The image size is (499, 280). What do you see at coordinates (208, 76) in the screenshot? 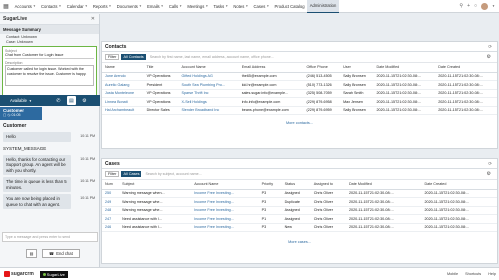
I see `table-cell: Gifted Holdings AG` at bounding box center [208, 76].